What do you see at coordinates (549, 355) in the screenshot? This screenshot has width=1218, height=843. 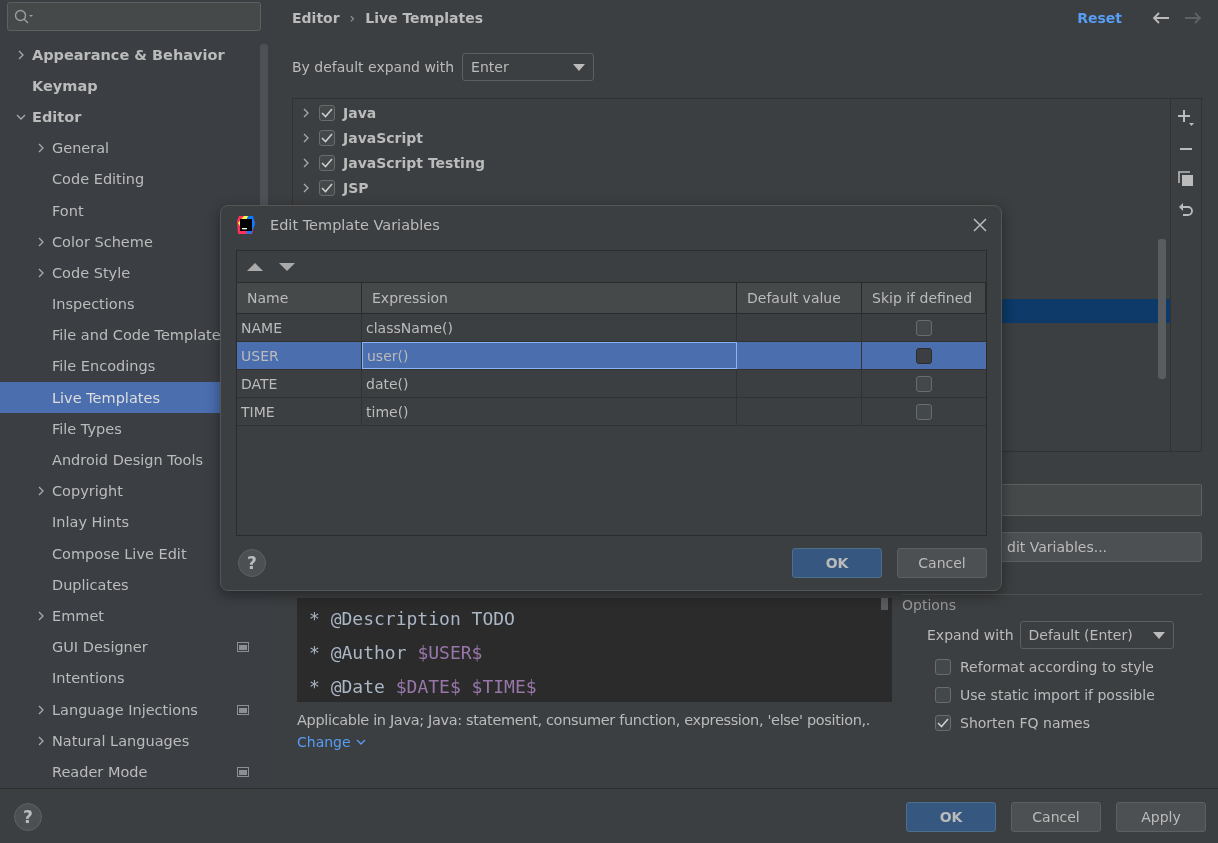 I see `table-cell: user()` at bounding box center [549, 355].